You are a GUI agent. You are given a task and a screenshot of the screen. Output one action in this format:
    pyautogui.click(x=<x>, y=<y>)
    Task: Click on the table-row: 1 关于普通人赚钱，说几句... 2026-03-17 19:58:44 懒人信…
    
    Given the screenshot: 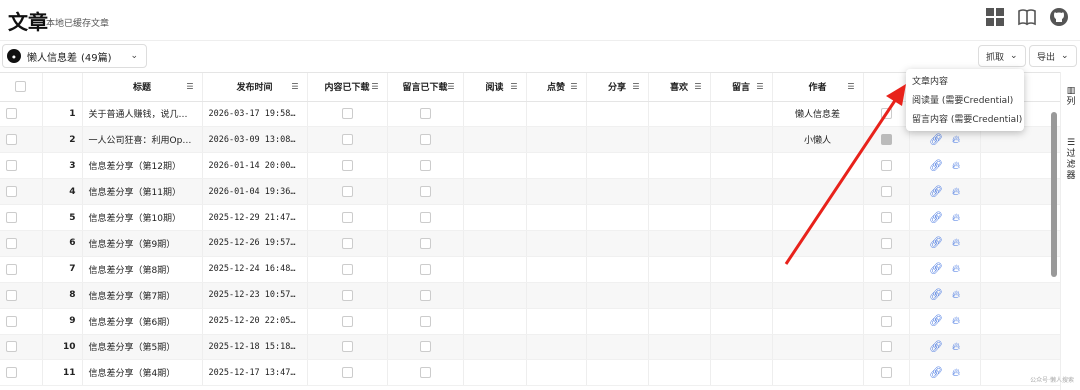 What is the action you would take?
    pyautogui.click(x=530, y=114)
    